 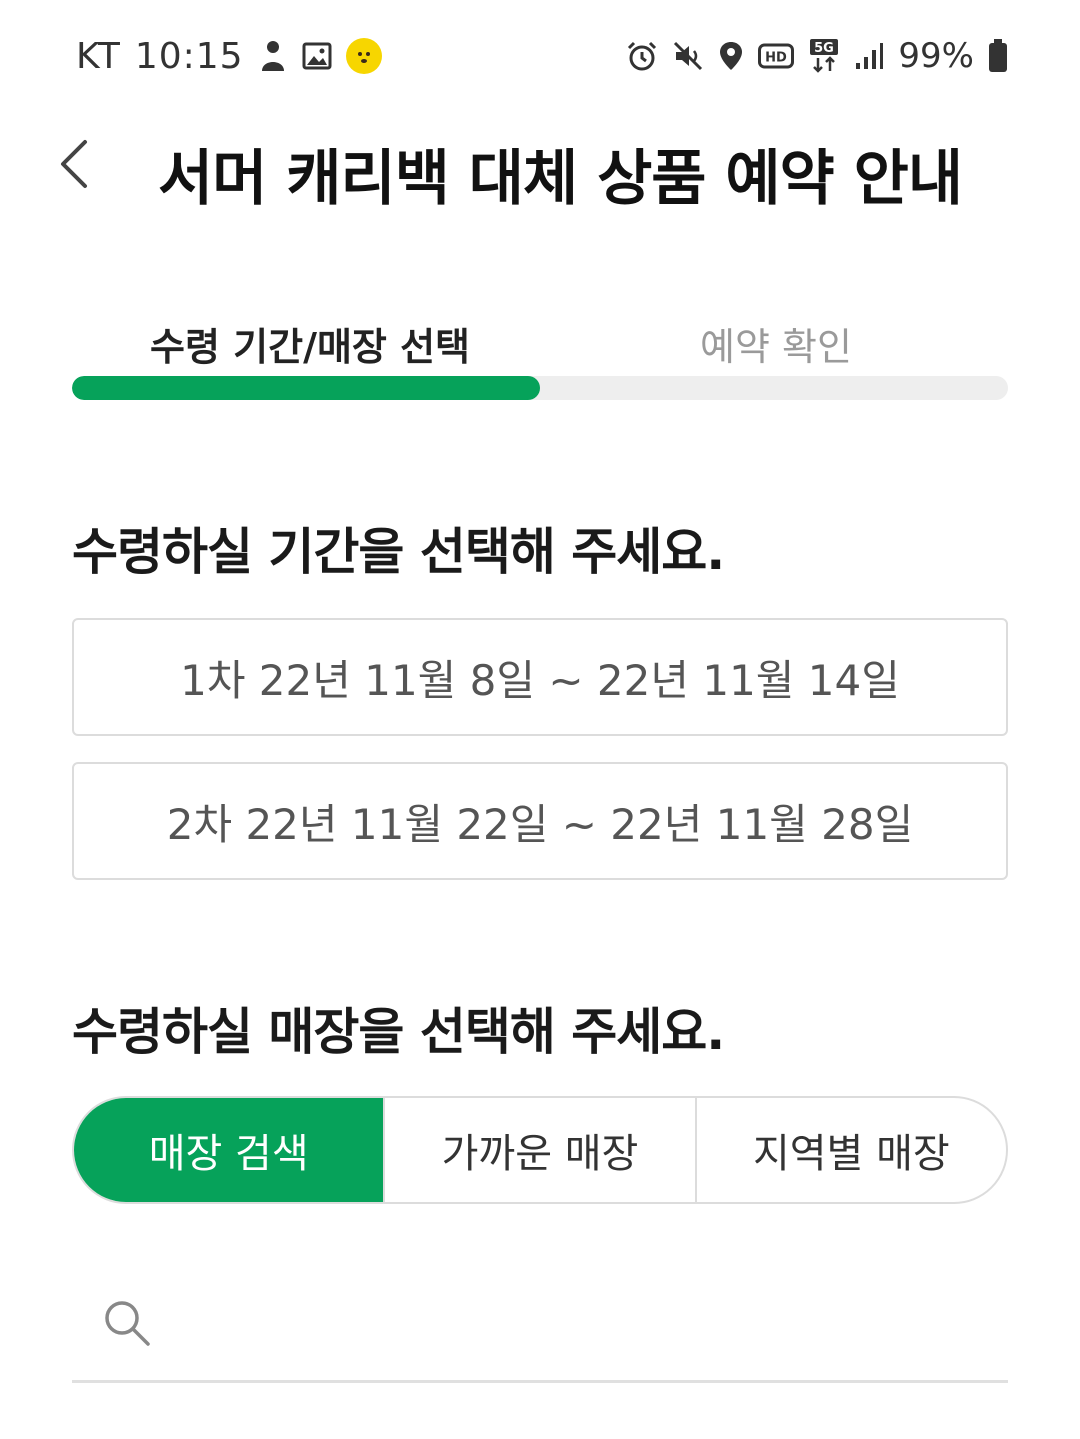 I want to click on search-icon, so click(x=128, y=1324).